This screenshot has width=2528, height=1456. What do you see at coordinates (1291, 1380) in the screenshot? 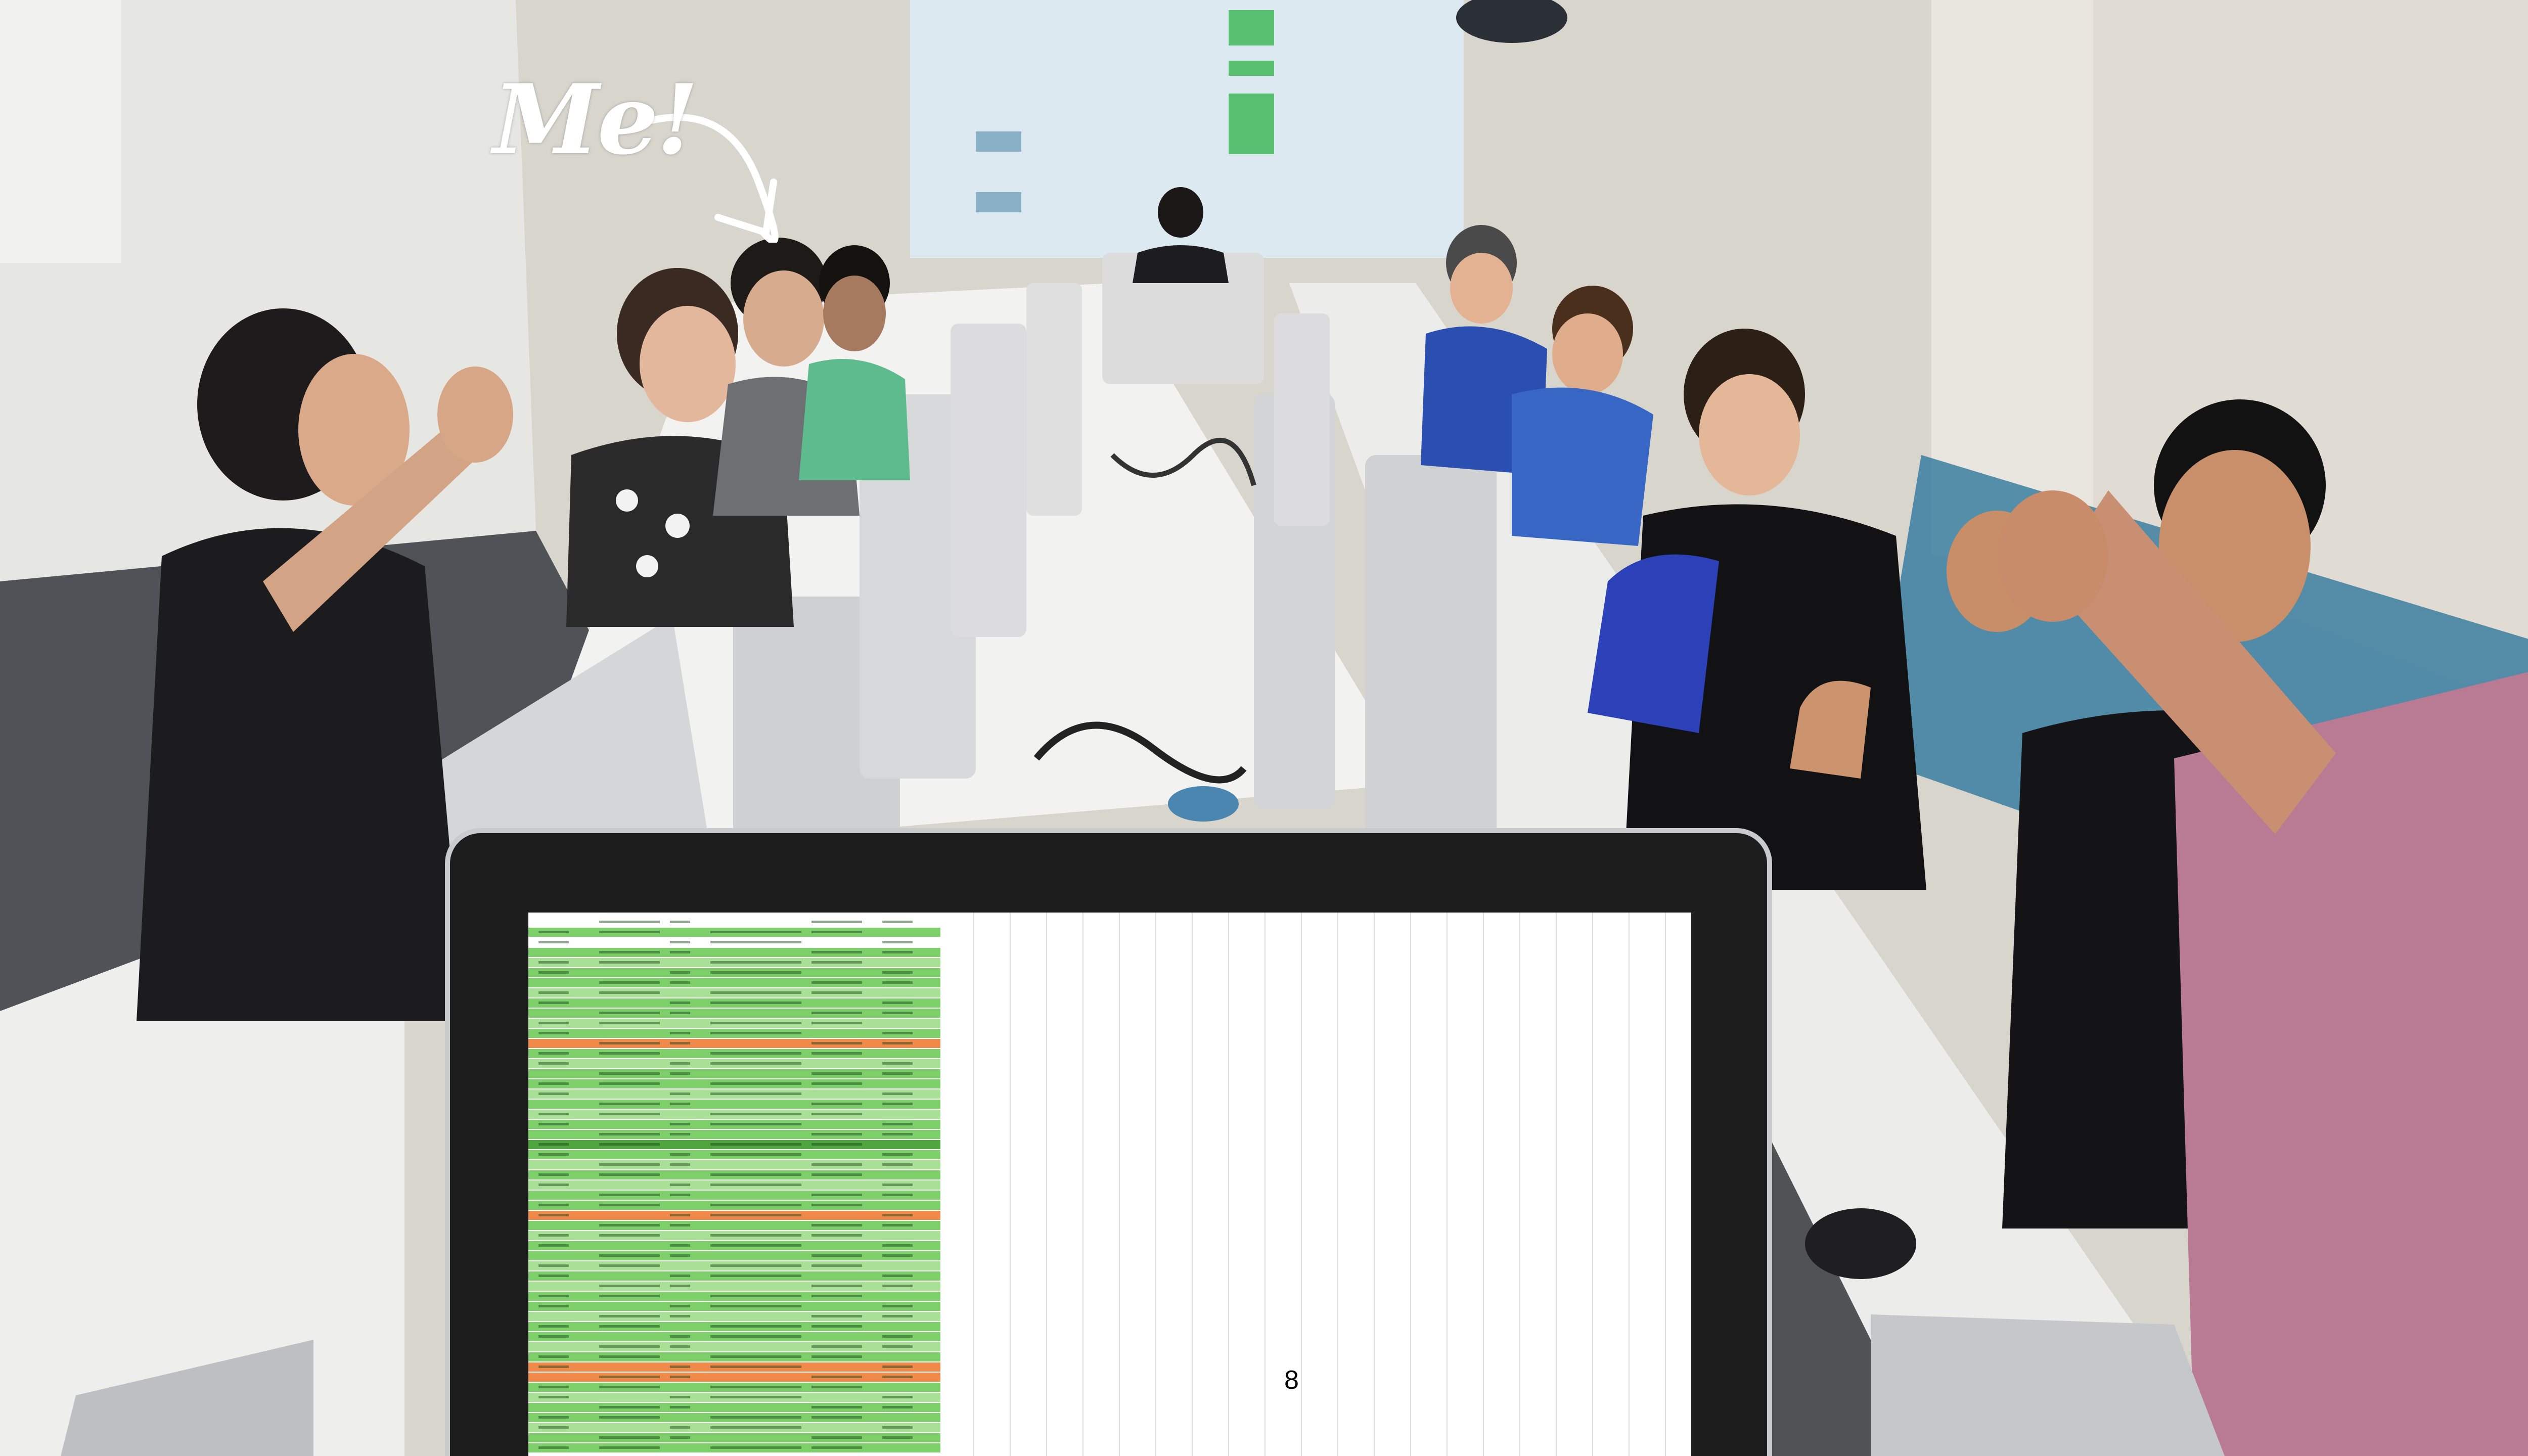
I see `slide-page-number: 8` at bounding box center [1291, 1380].